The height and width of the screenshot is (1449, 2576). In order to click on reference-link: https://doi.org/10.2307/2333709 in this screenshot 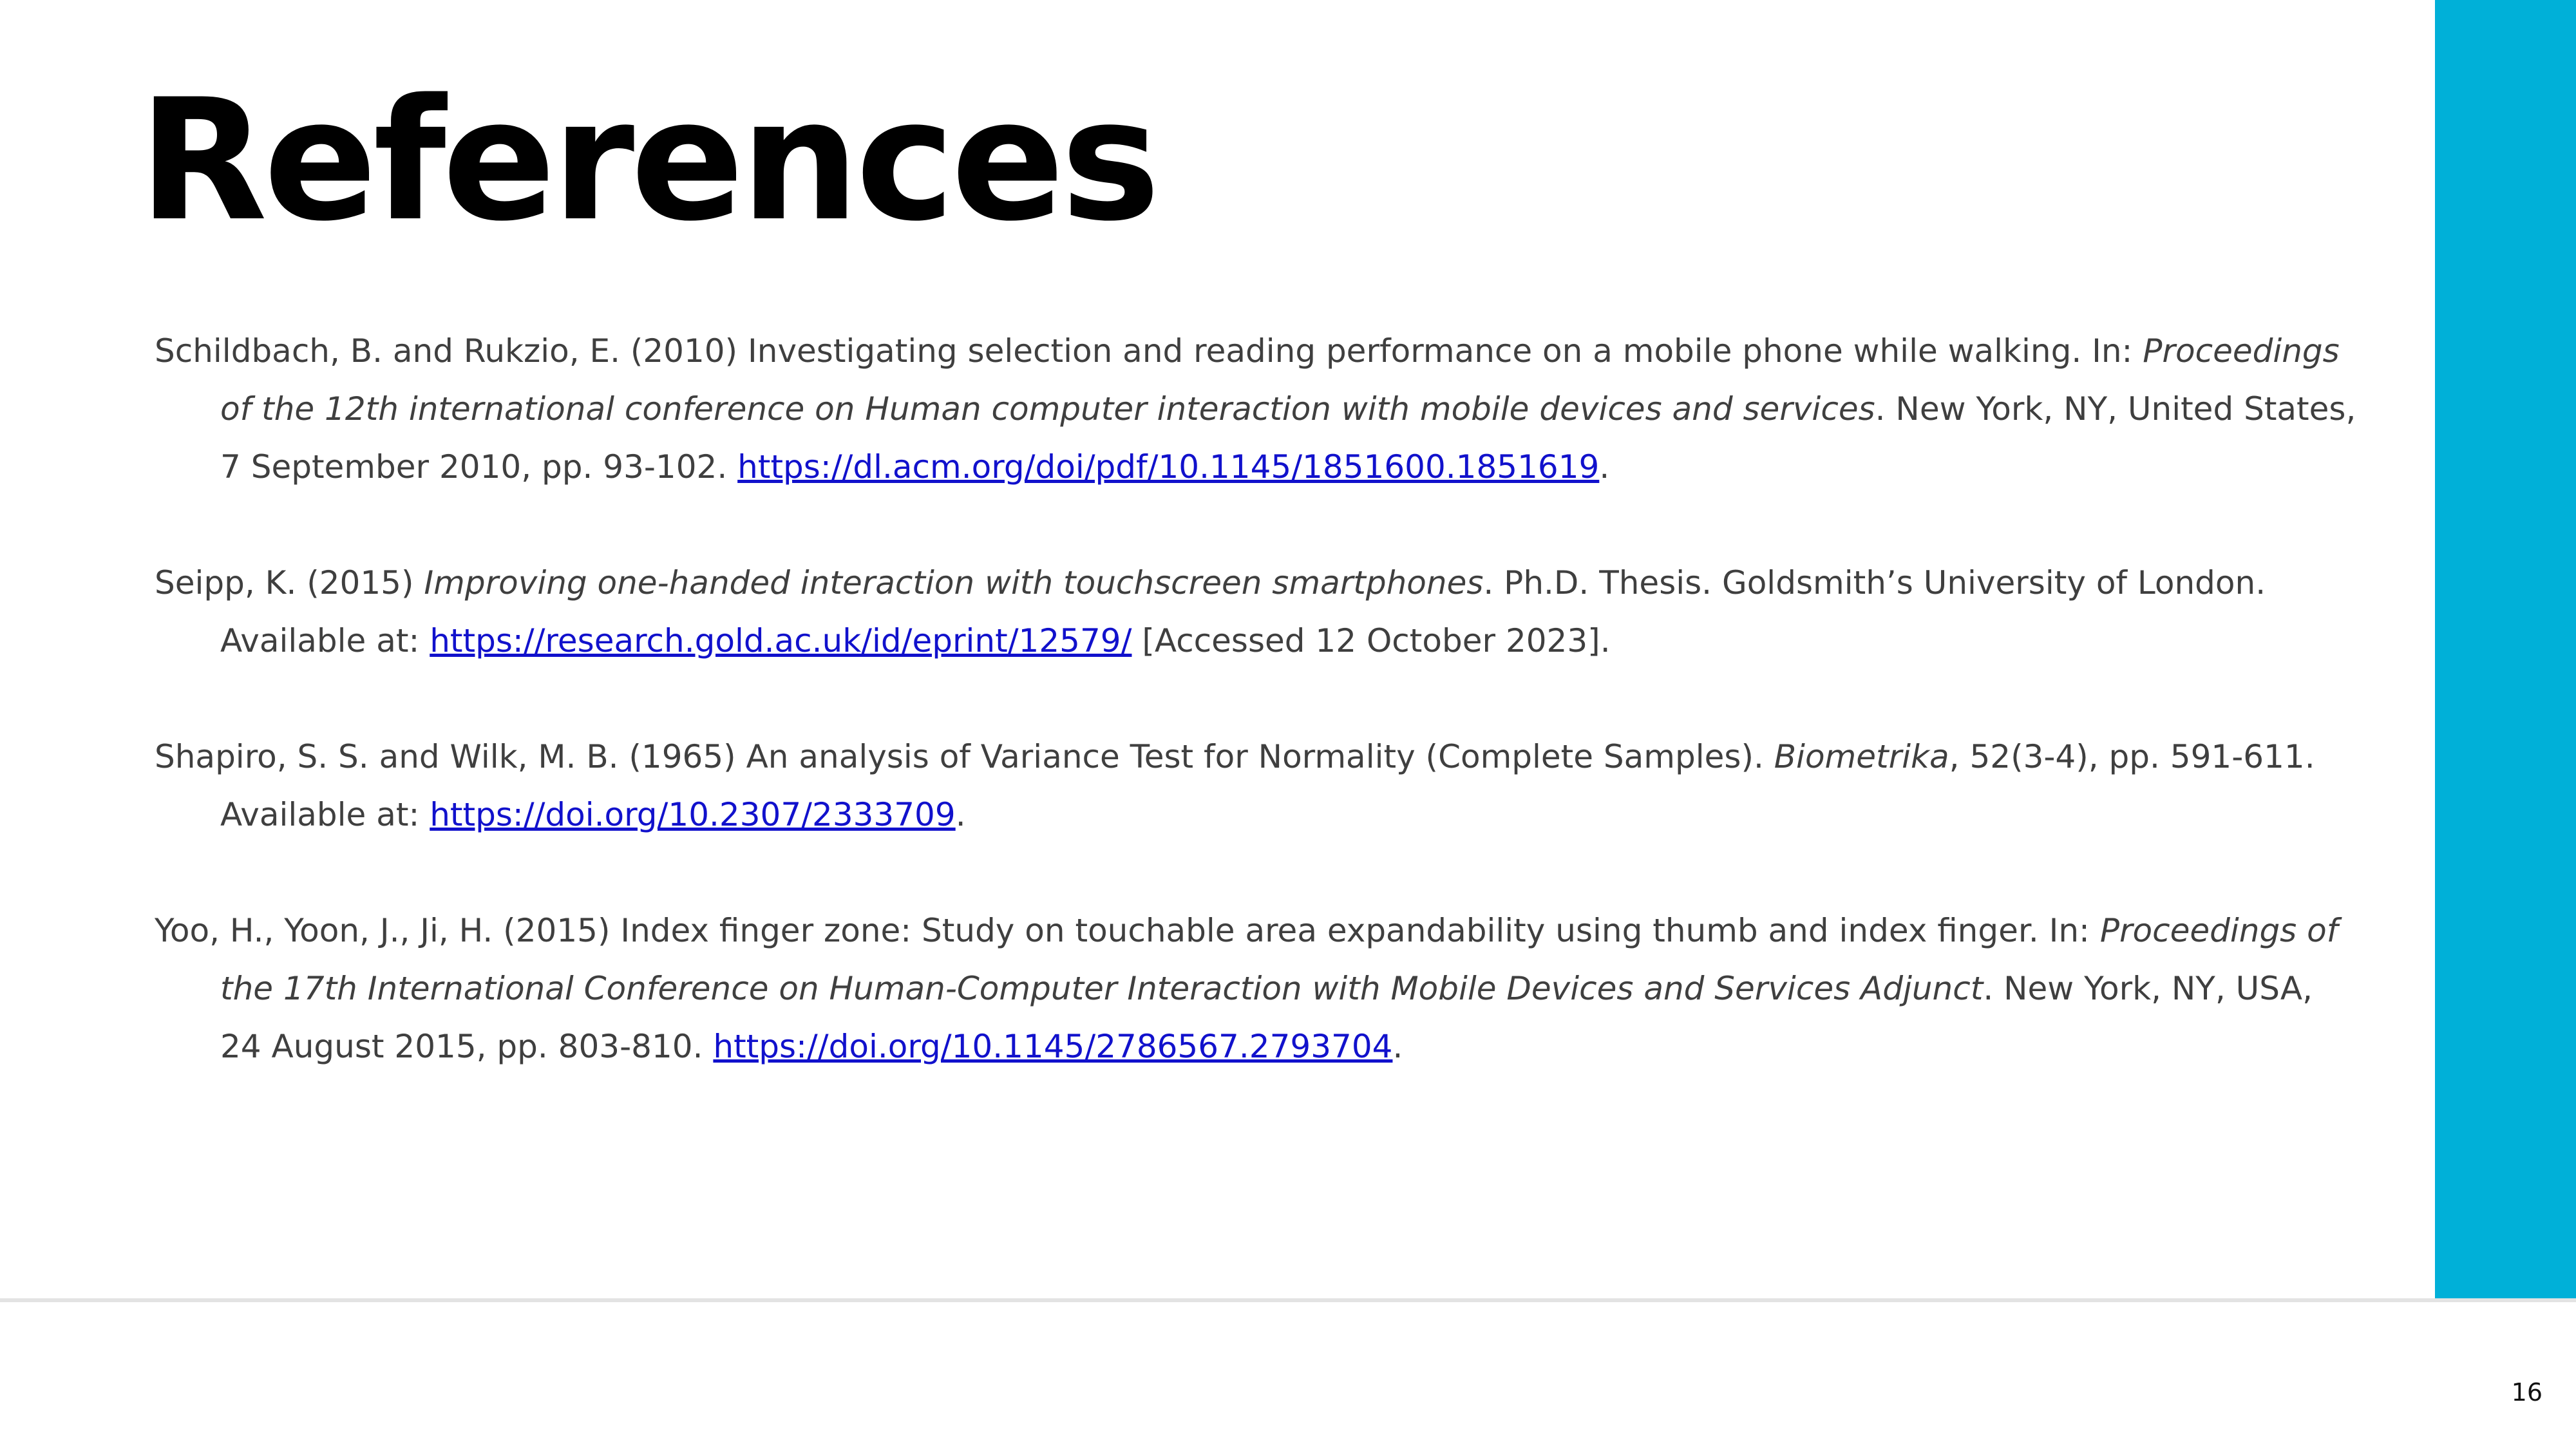, I will do `click(692, 814)`.